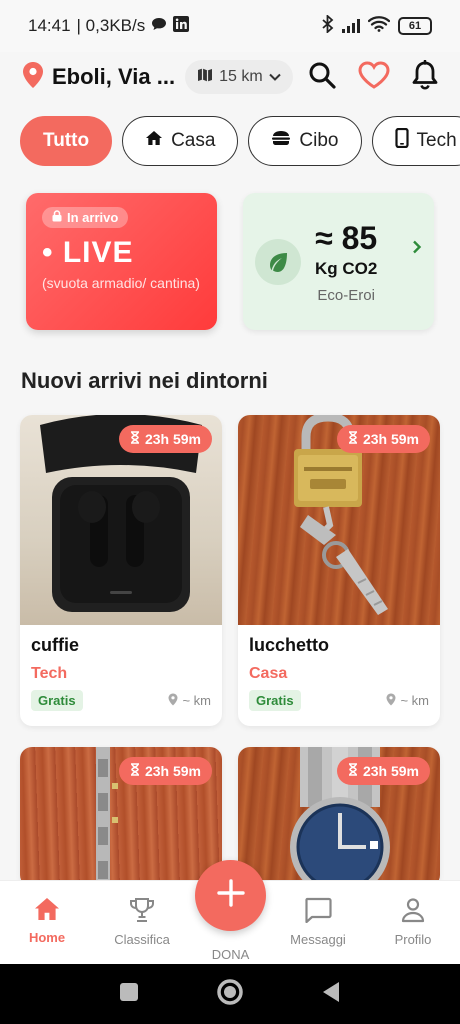 This screenshot has width=460, height=1024. I want to click on category-label: Cibo, so click(319, 140).